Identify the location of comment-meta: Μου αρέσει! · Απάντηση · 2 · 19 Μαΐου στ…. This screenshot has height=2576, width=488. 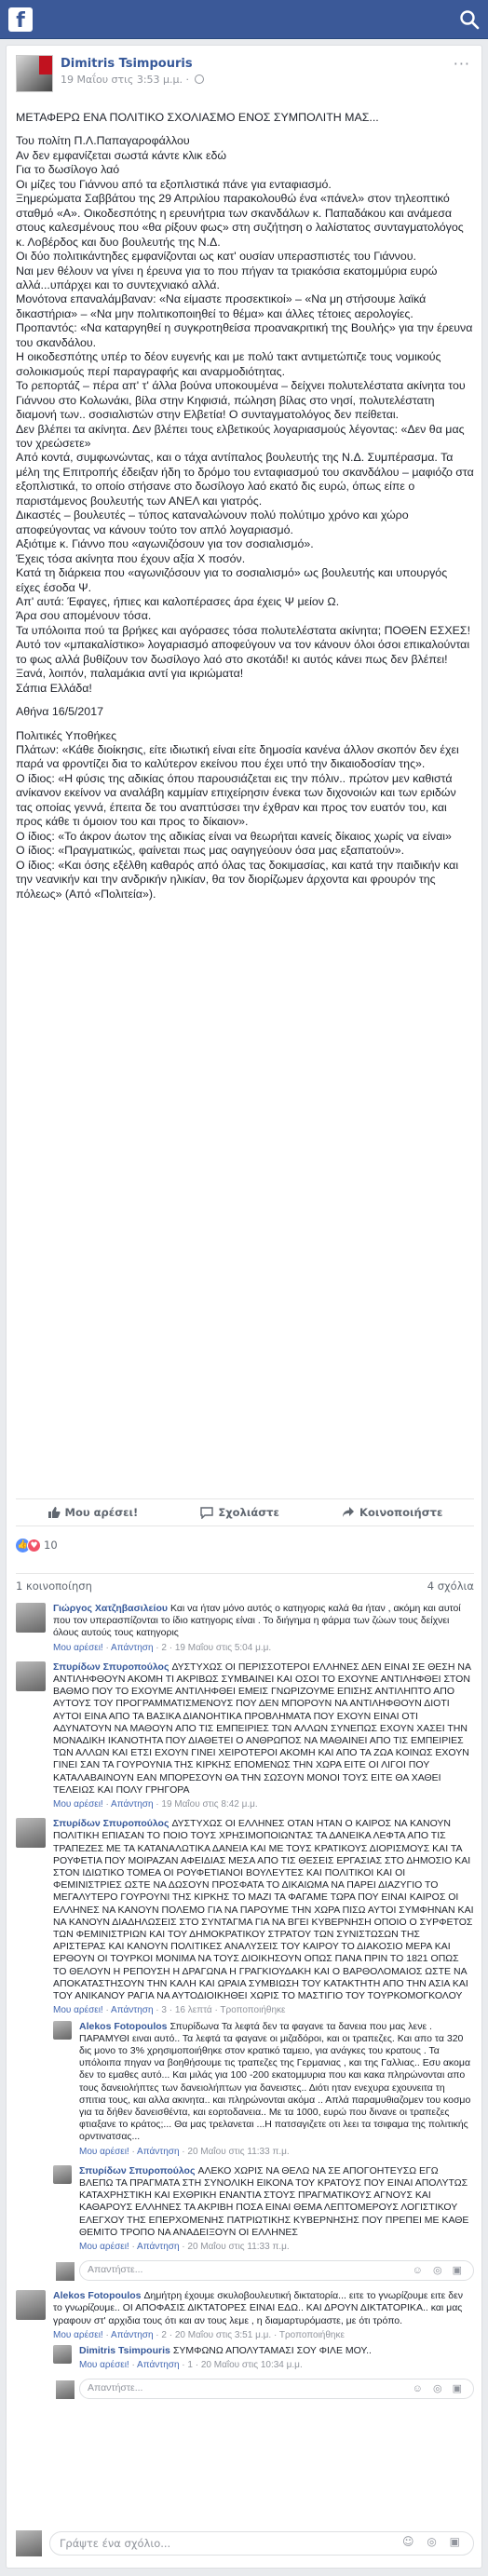
(162, 1647).